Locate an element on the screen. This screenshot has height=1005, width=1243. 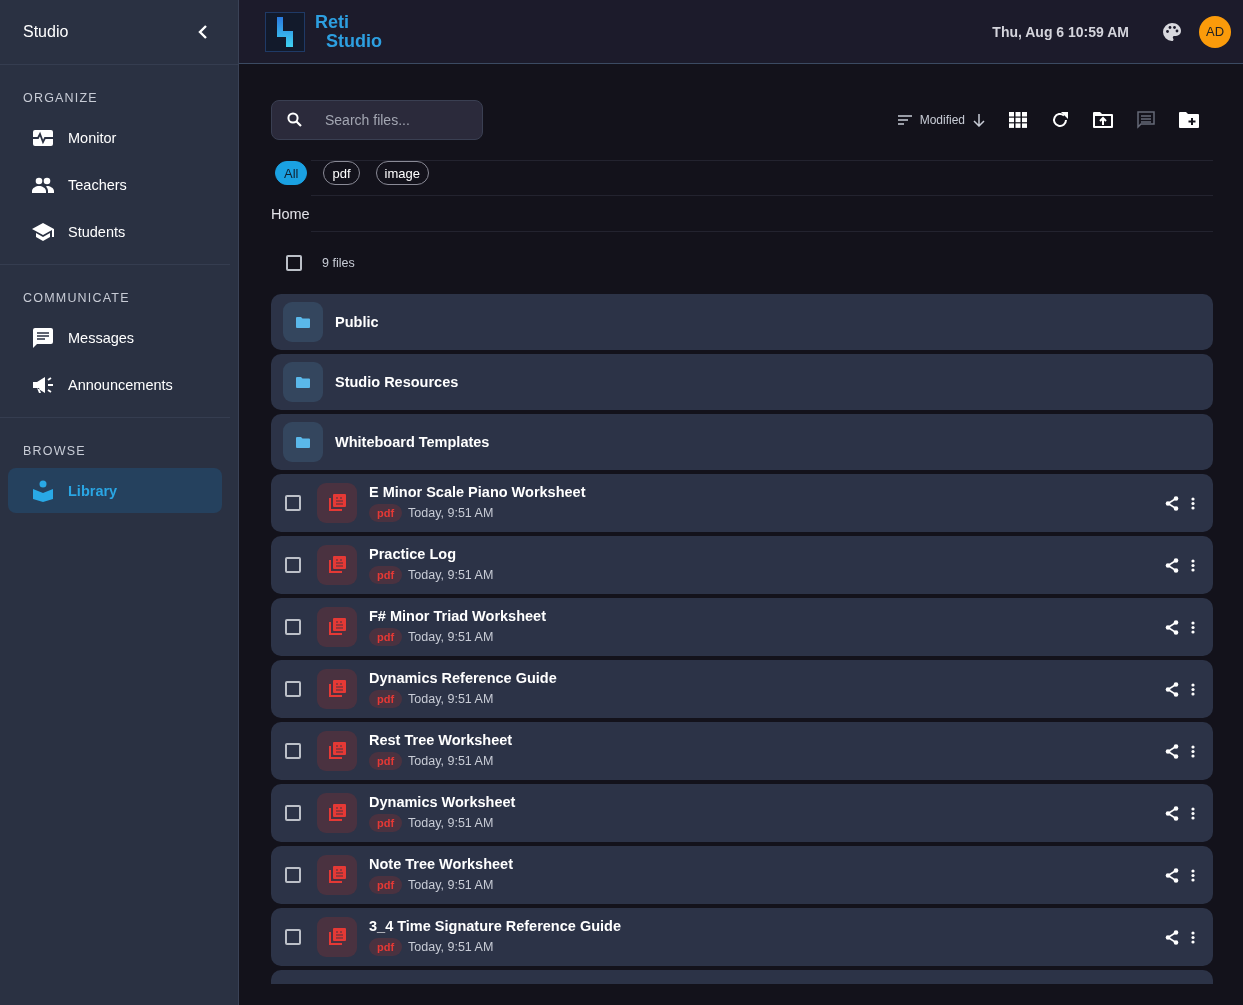
file-card: Public is located at coordinates (742, 322).